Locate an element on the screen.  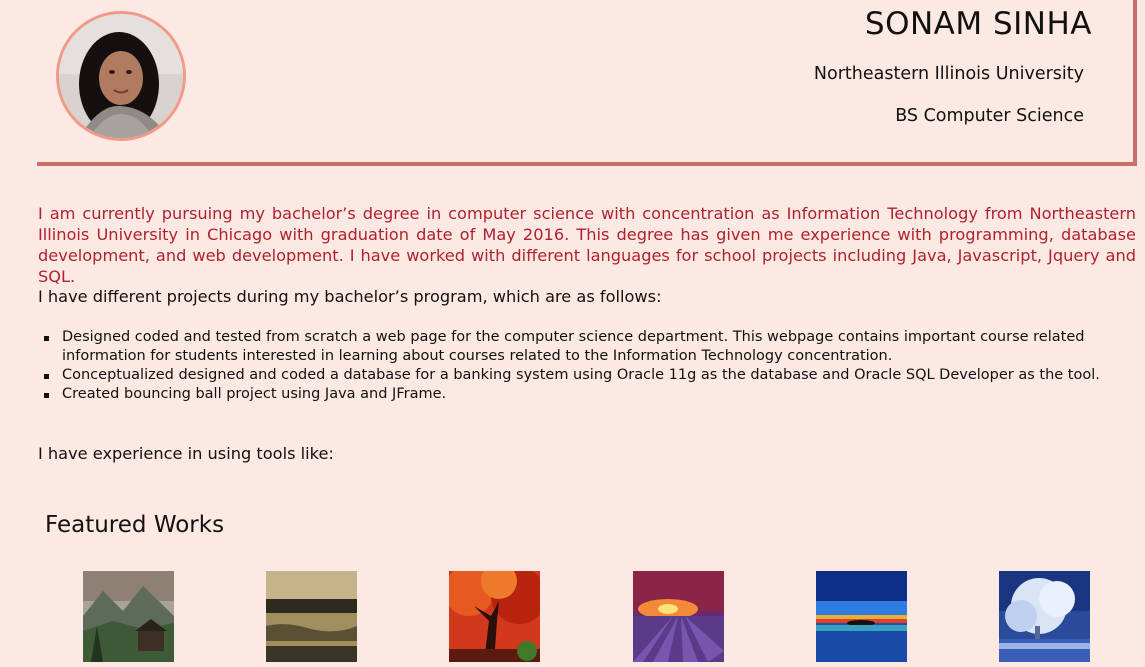
lake-reflection-thumbnail is located at coordinates (311, 616).